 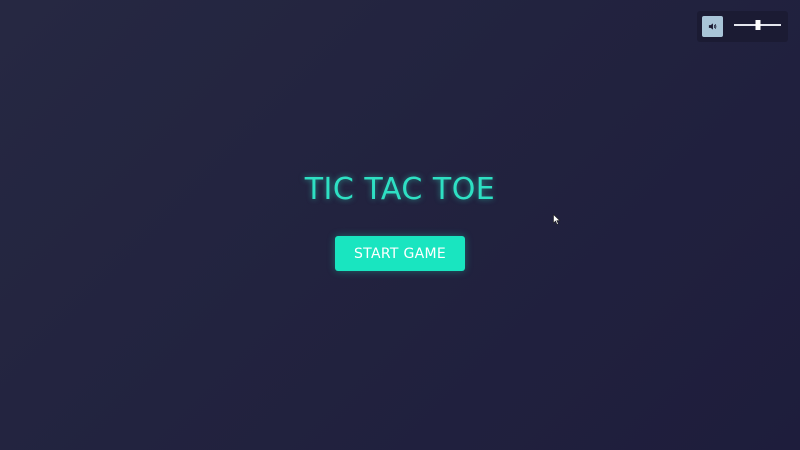 I want to click on speaker-icon, so click(x=712, y=26).